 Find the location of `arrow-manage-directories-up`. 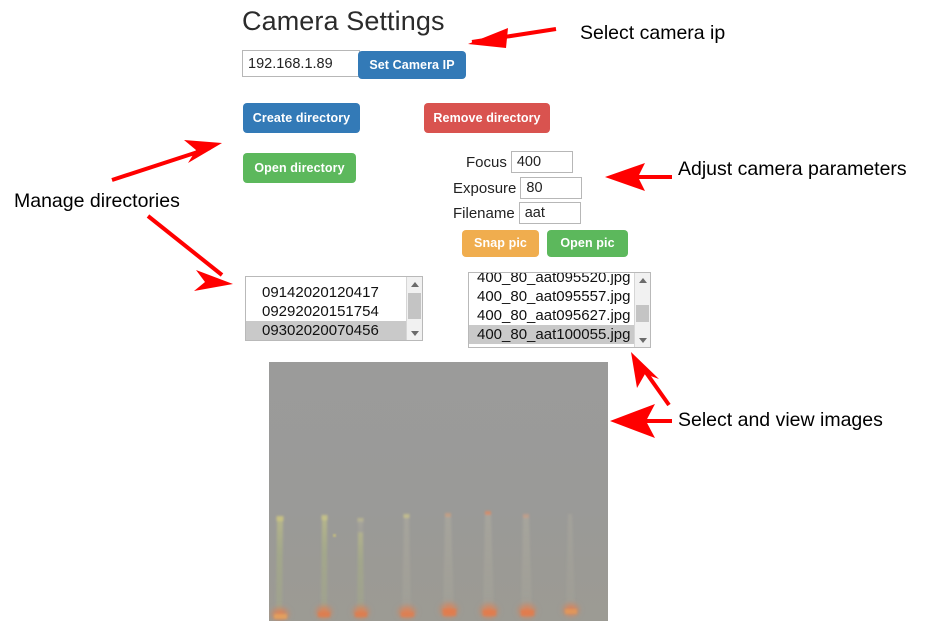

arrow-manage-directories-up is located at coordinates (166, 161).